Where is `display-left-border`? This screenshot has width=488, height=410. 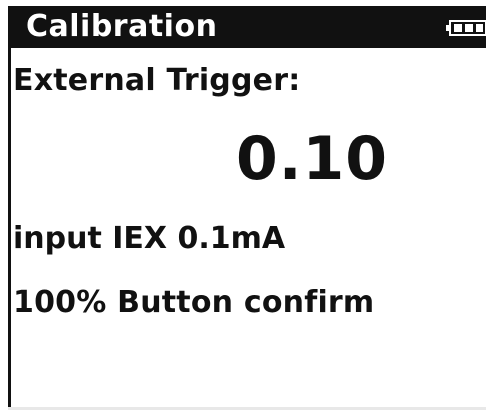 display-left-border is located at coordinates (9, 228).